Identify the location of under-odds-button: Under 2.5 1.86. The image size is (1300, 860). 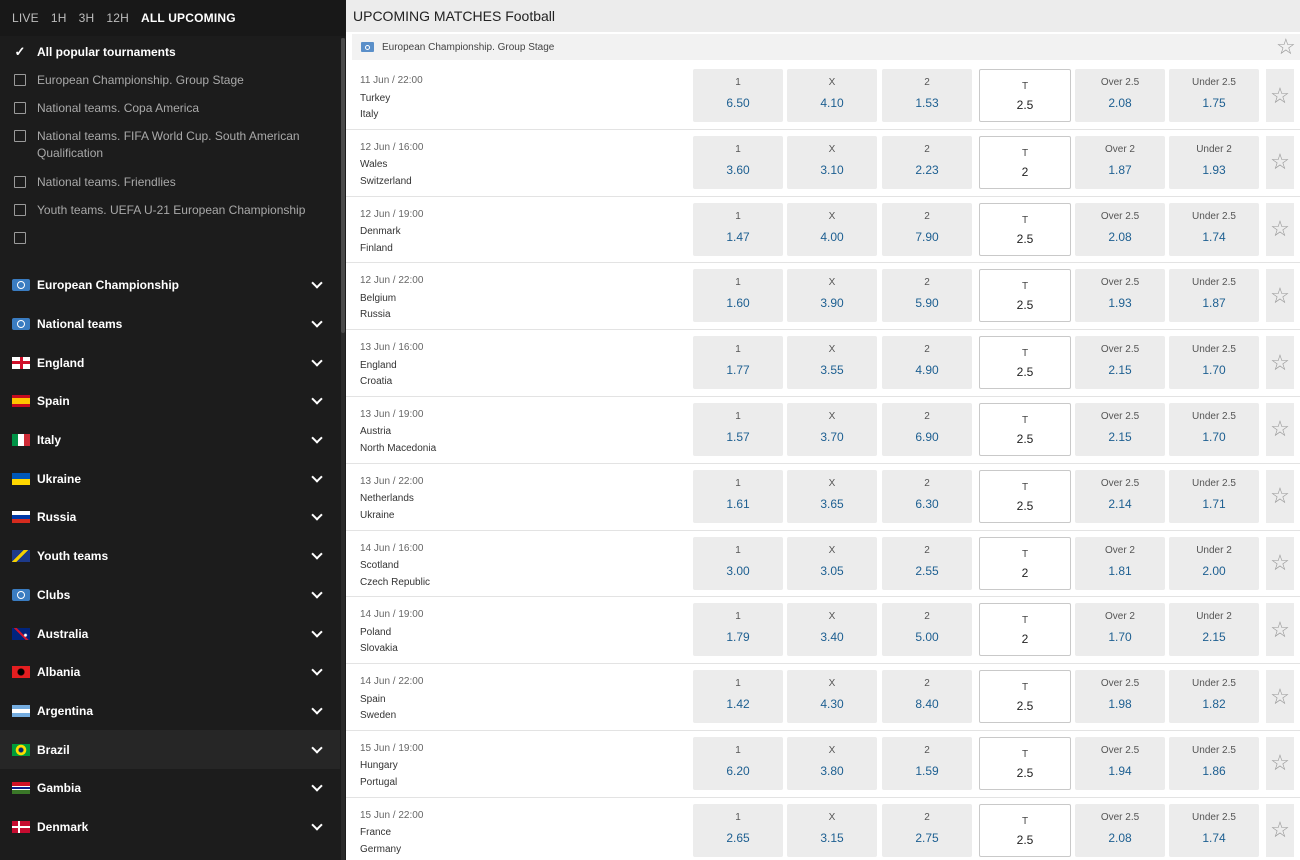
(1214, 763).